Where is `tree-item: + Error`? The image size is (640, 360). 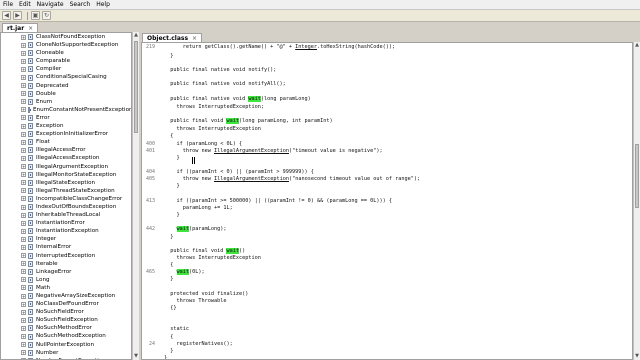 tree-item: + Error is located at coordinates (66, 118).